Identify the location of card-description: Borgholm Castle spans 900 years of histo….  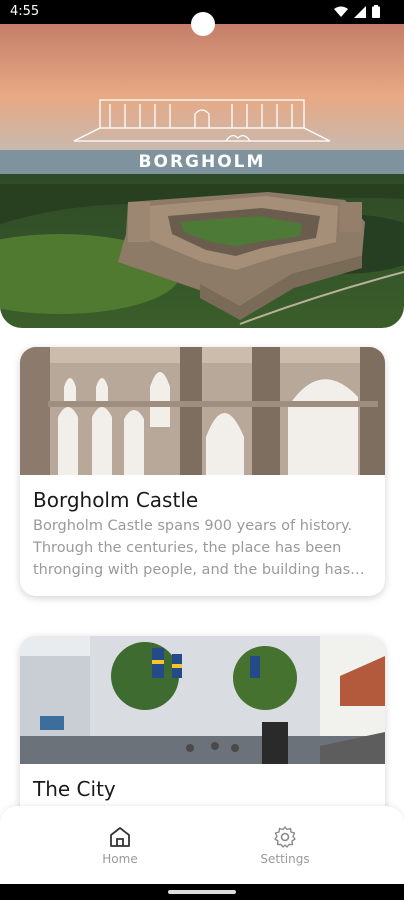
(199, 548).